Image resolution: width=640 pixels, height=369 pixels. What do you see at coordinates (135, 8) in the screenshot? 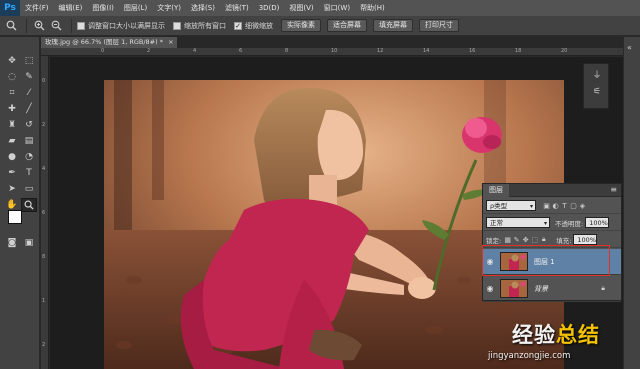
I see `menu-layer: 图层(L)` at bounding box center [135, 8].